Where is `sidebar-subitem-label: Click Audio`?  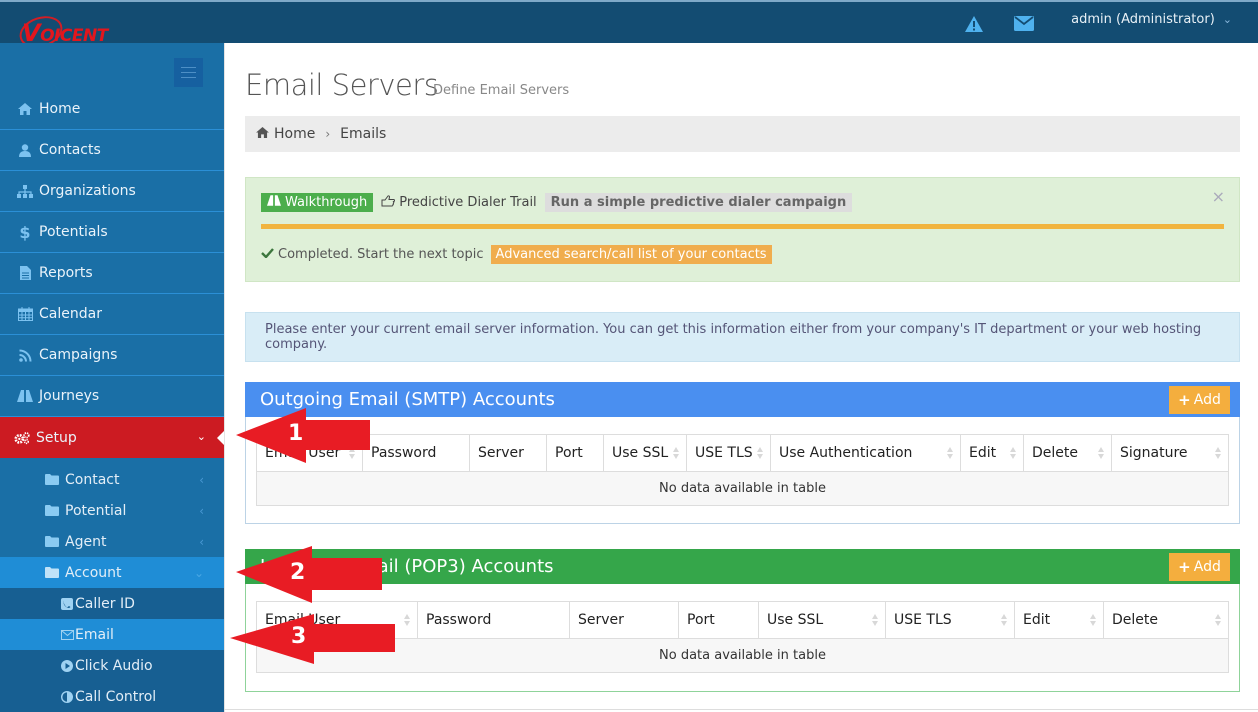 sidebar-subitem-label: Click Audio is located at coordinates (114, 665).